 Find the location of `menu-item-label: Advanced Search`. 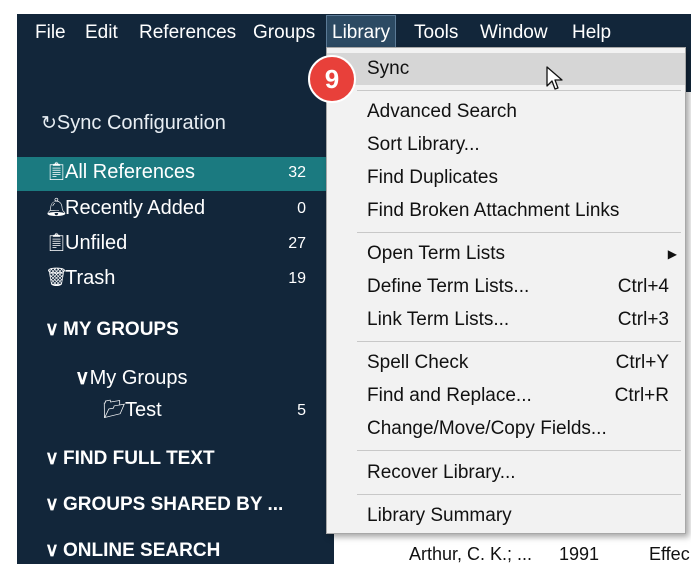

menu-item-label: Advanced Search is located at coordinates (442, 111).